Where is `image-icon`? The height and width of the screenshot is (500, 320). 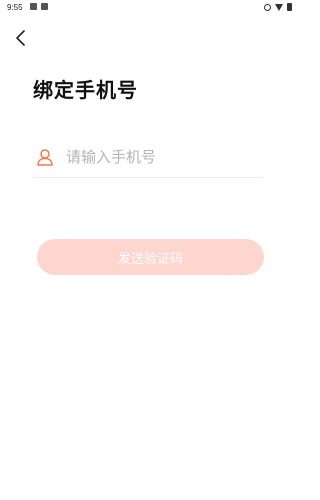
image-icon is located at coordinates (33, 6).